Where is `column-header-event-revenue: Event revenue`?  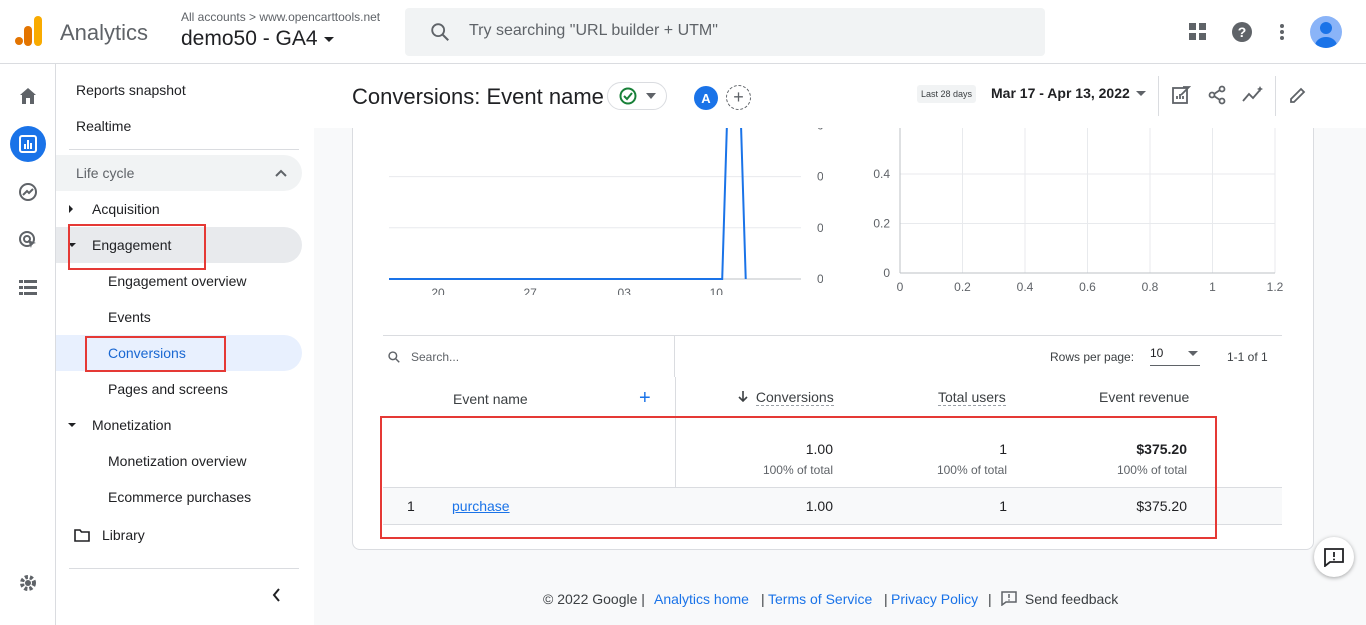
column-header-event-revenue: Event revenue is located at coordinates (1144, 397).